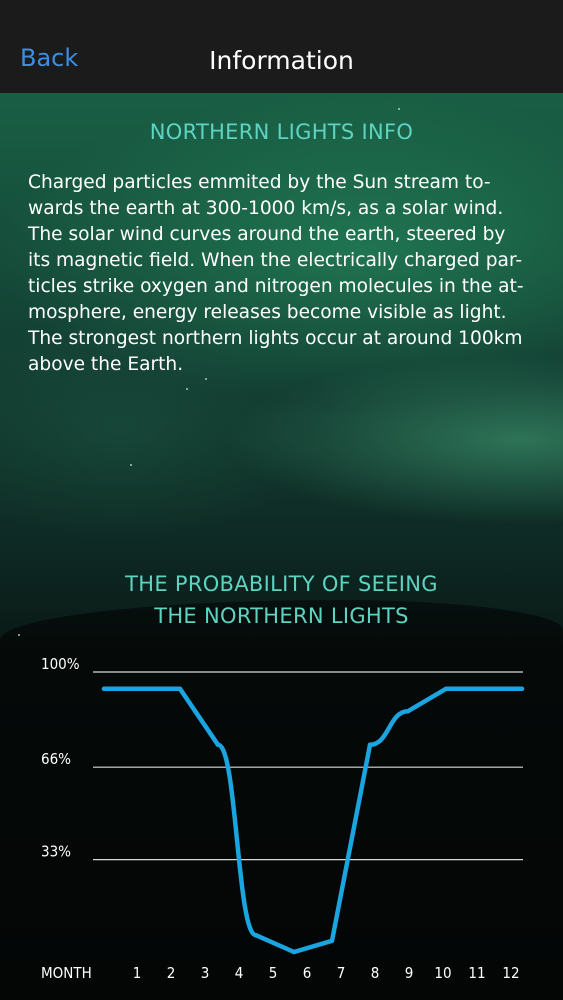  Describe the element at coordinates (106, 364) in the screenshot. I see `info-text-line: above the Earth.` at that location.